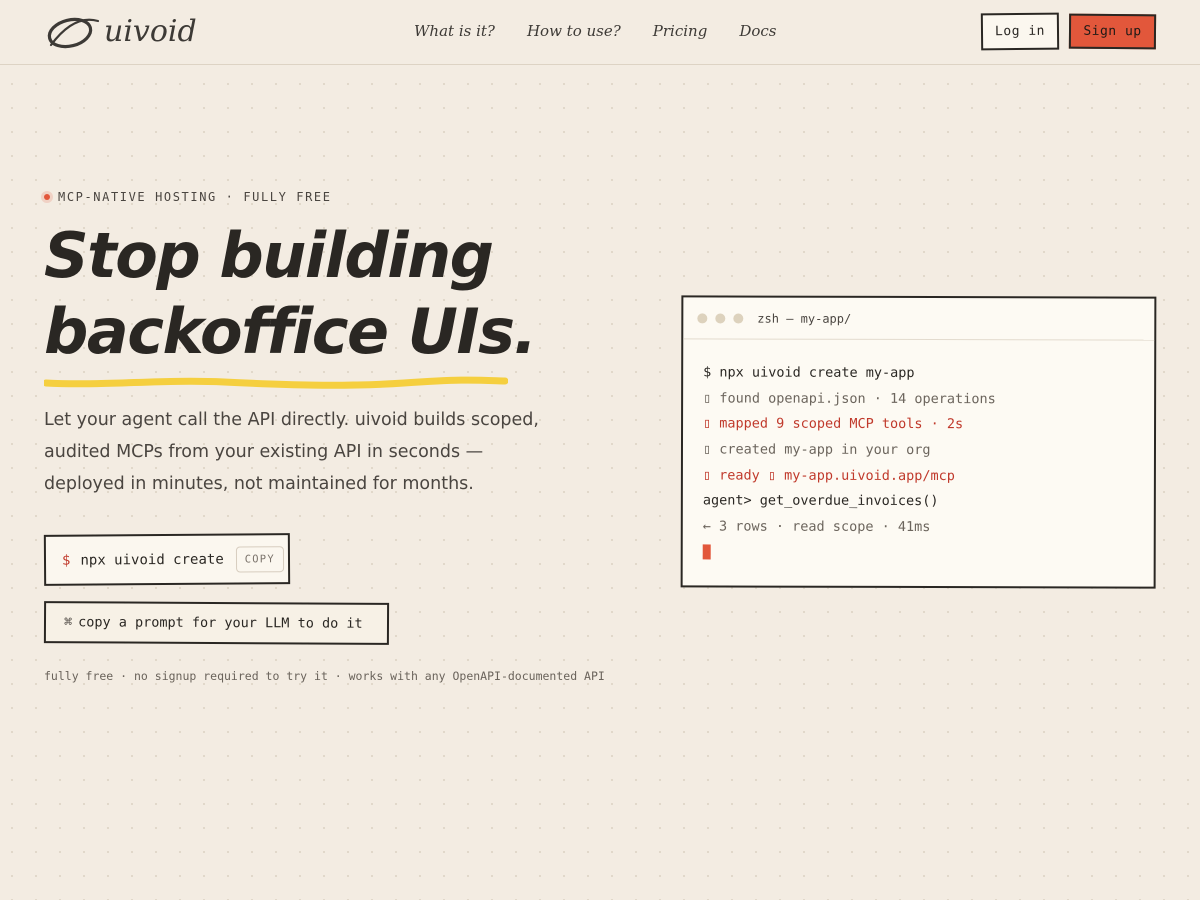  I want to click on nav-link-docs: Docs, so click(757, 31).